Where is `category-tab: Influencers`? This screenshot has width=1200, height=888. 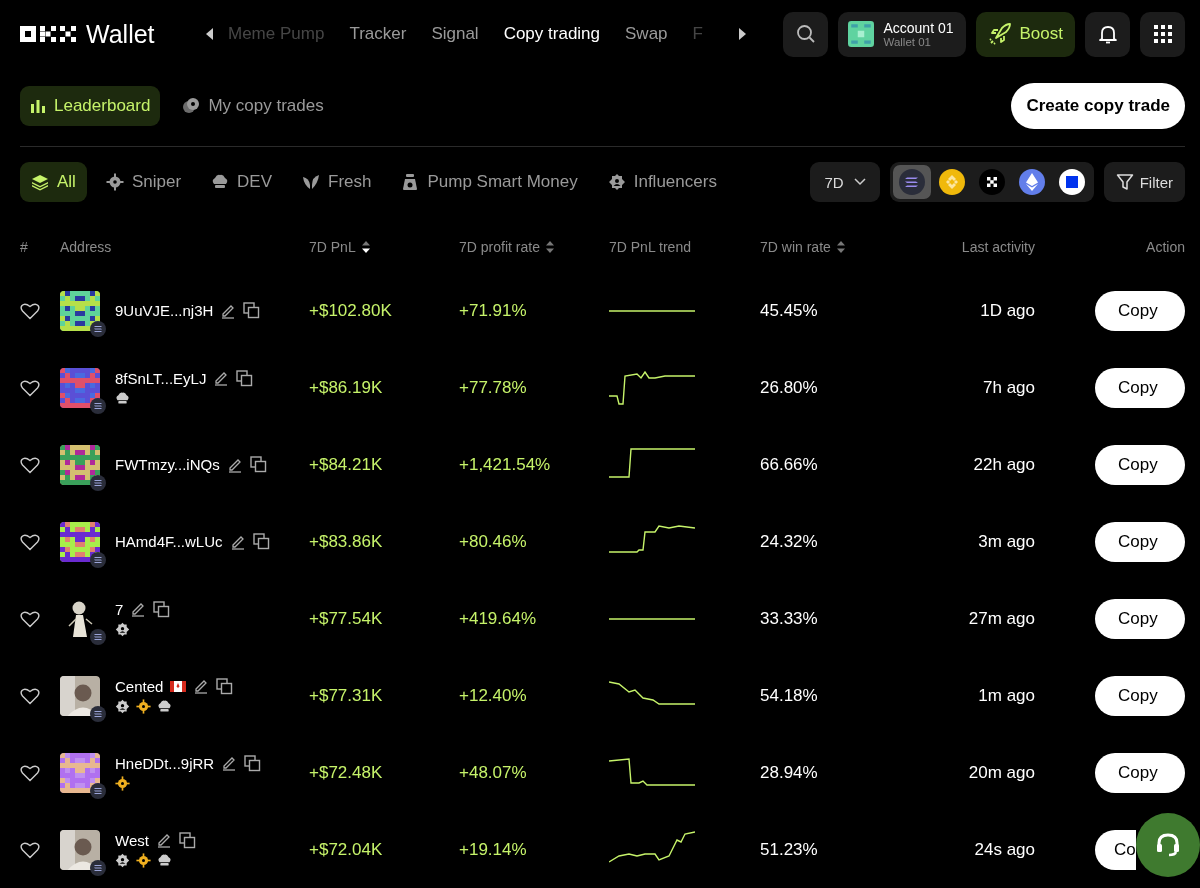 category-tab: Influencers is located at coordinates (662, 182).